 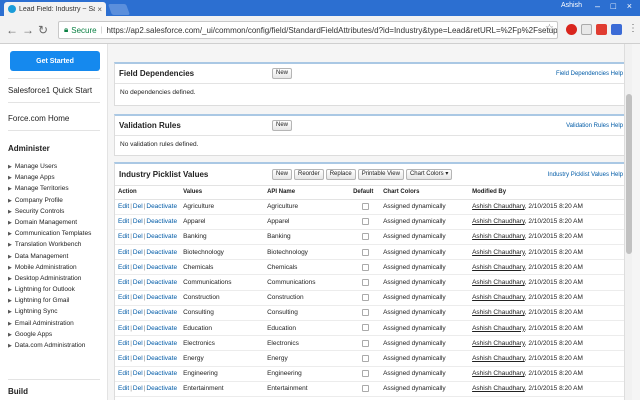 What do you see at coordinates (43, 30) in the screenshot?
I see `reload-icon: ↻` at bounding box center [43, 30].